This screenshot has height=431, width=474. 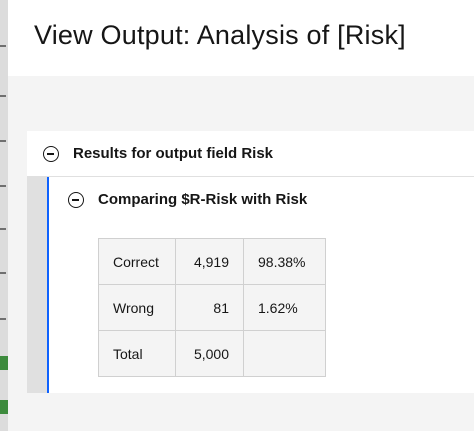 I want to click on table-row: Wrong 81 1.62%, so click(x=212, y=307).